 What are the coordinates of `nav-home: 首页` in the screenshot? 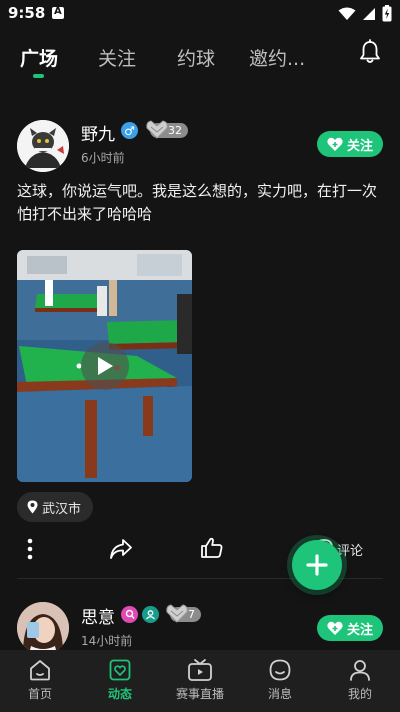 It's located at (40, 680).